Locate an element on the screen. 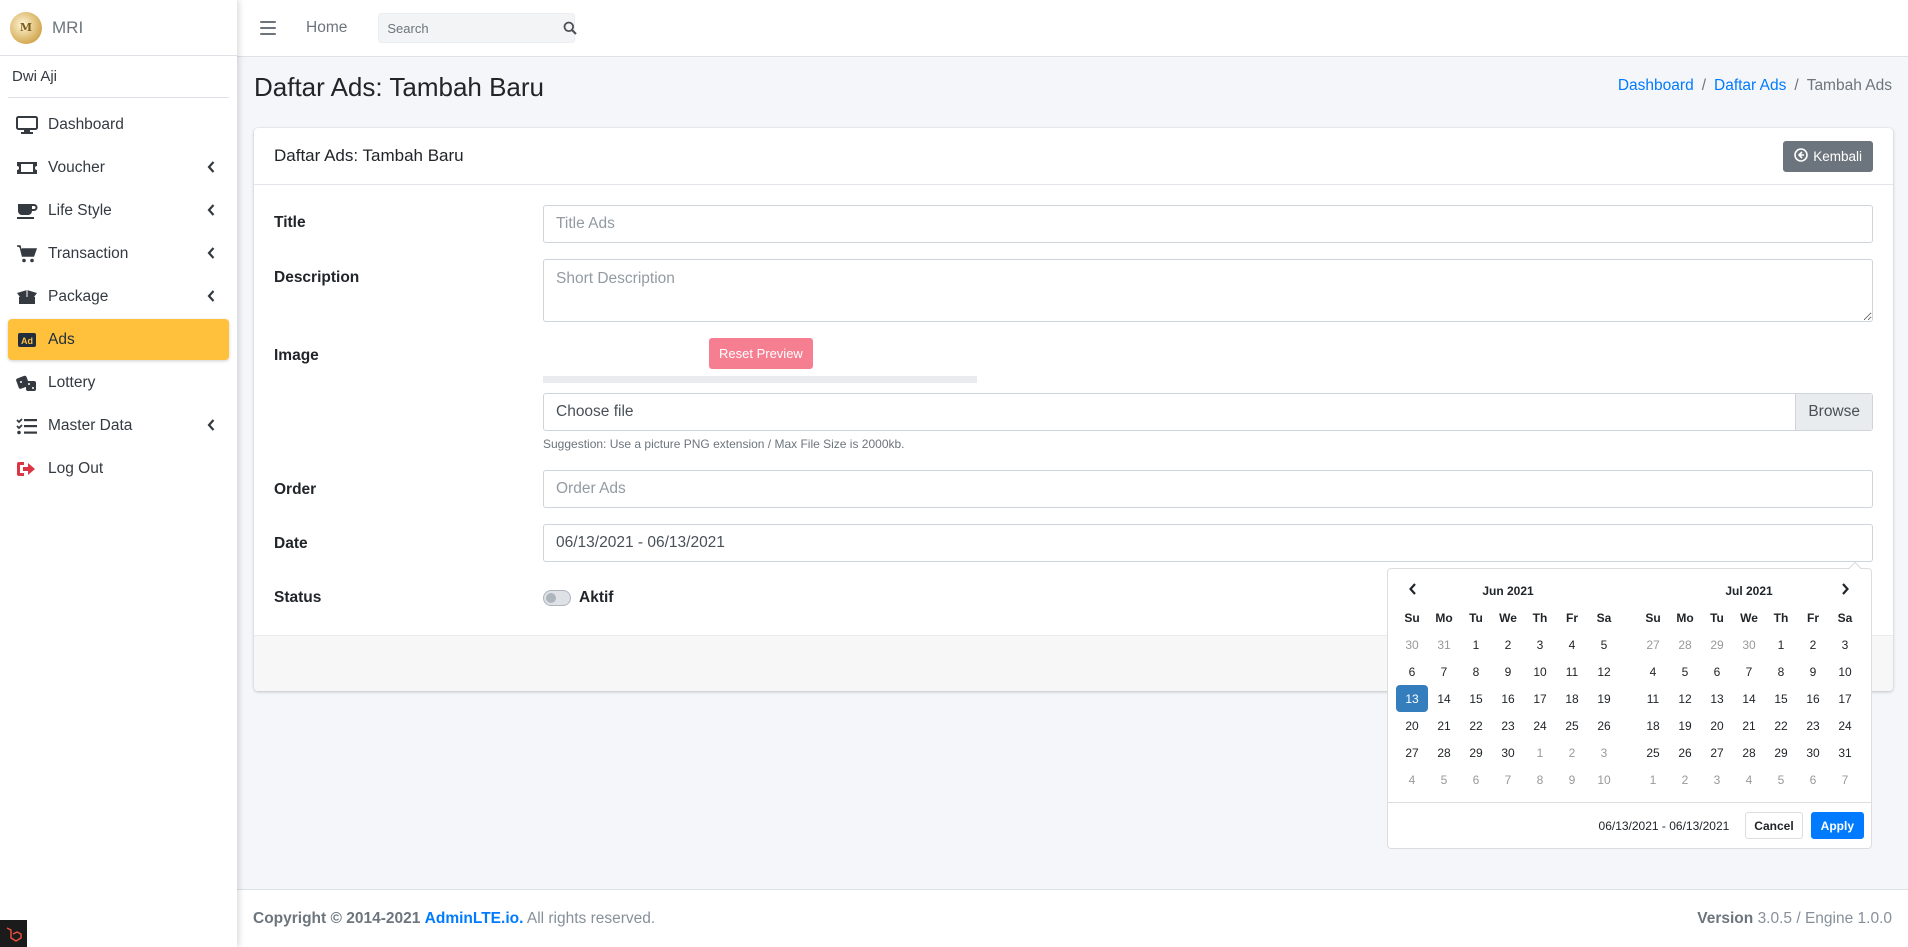 Image resolution: width=1908 pixels, height=947 pixels. calendar-day: 19 is located at coordinates (1685, 725).